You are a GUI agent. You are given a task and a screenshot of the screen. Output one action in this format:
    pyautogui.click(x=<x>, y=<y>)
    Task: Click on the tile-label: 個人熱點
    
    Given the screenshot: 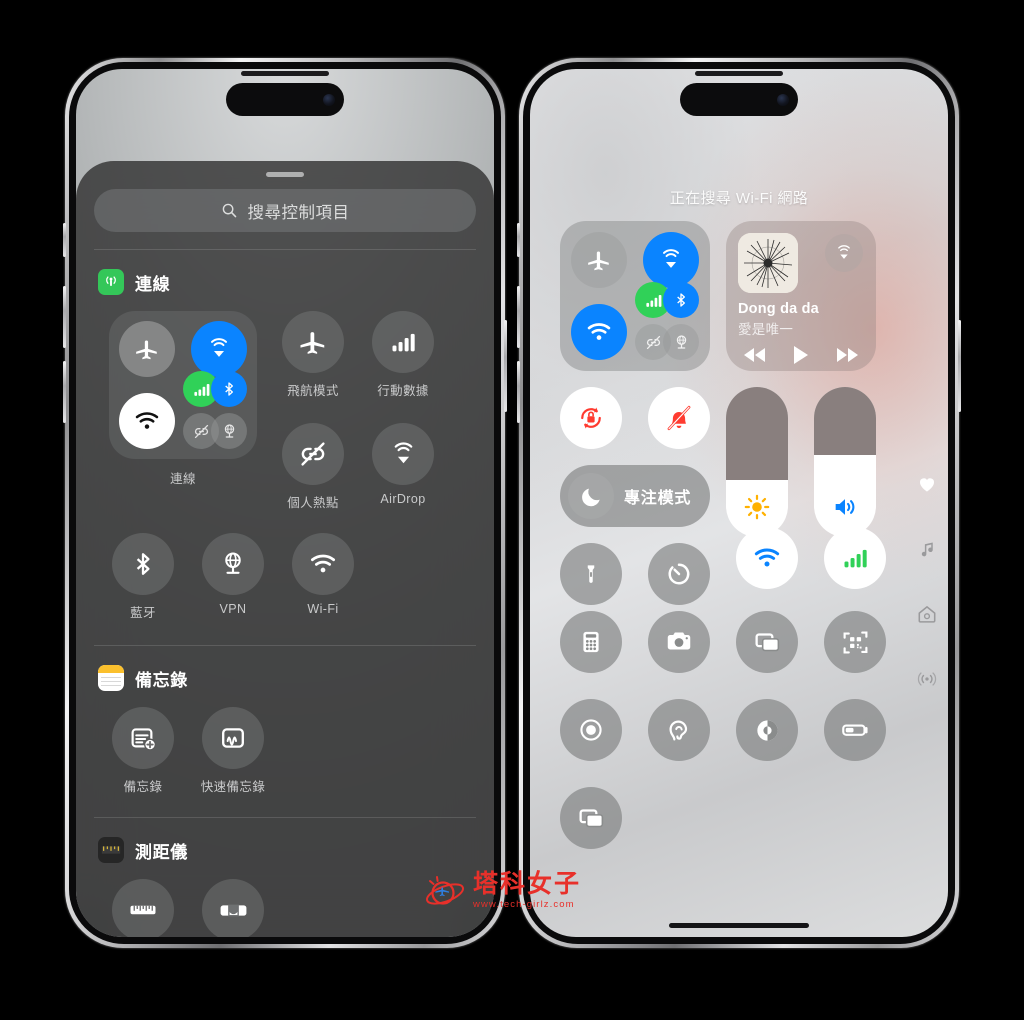 What is the action you would take?
    pyautogui.click(x=313, y=503)
    